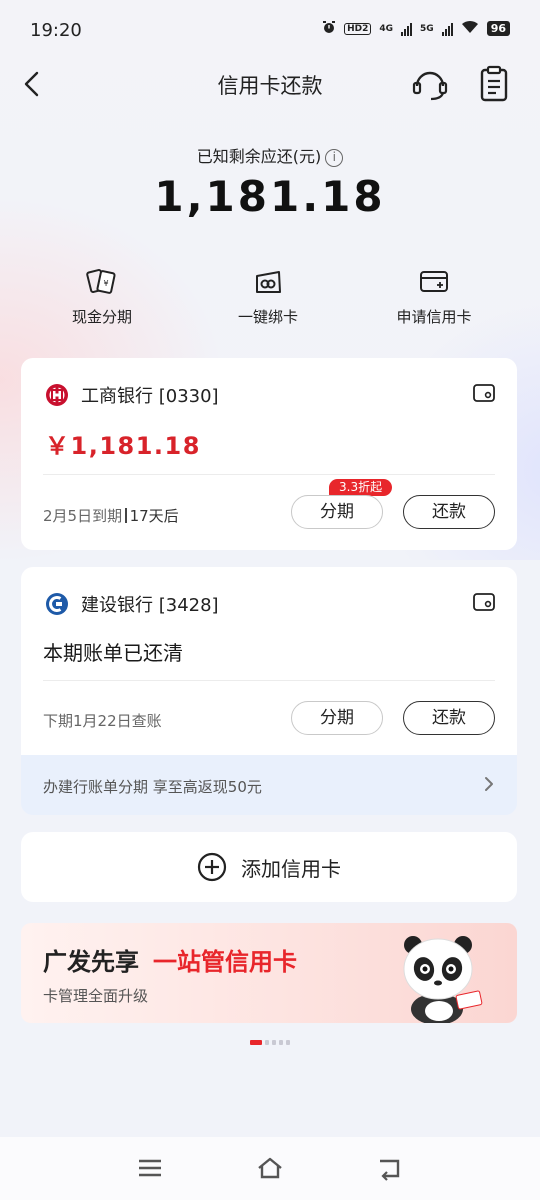 The width and height of the screenshot is (540, 1200). Describe the element at coordinates (434, 317) in the screenshot. I see `quick-action-label: 申请信用卡` at that location.